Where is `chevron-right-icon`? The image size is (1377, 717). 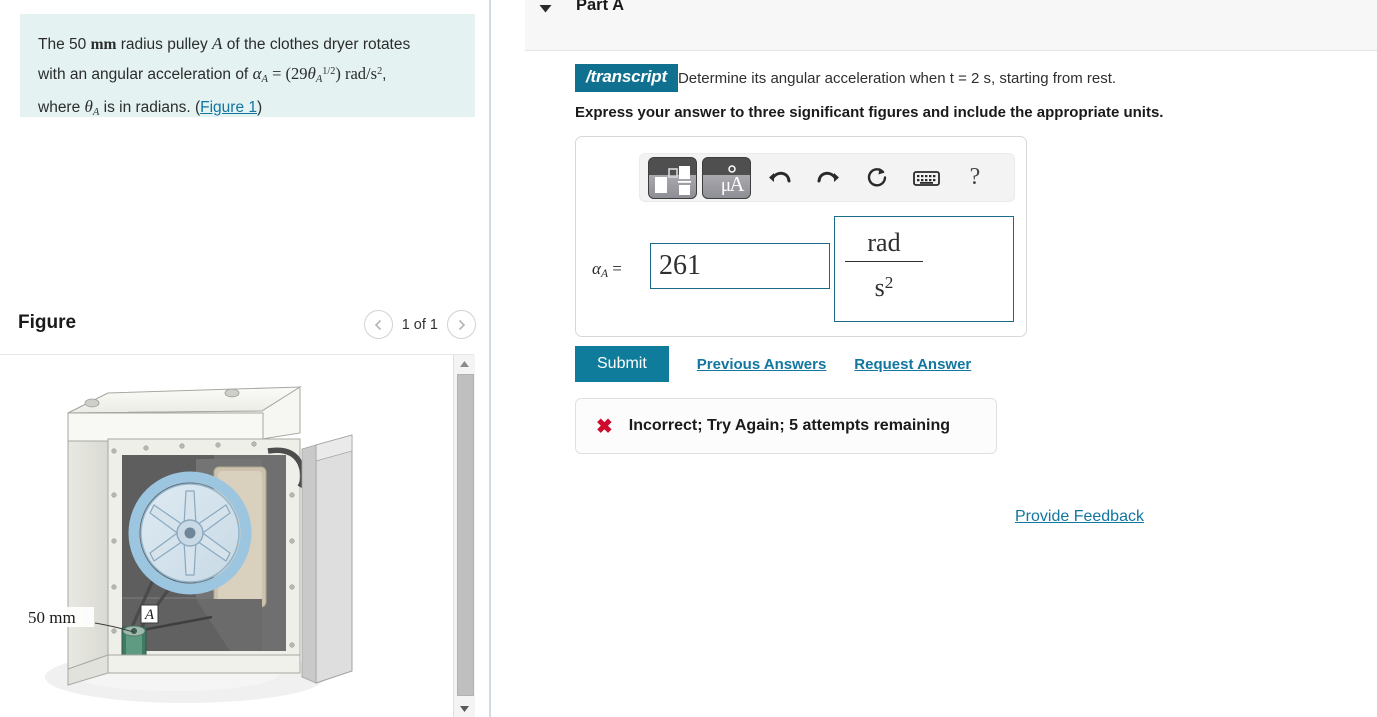 chevron-right-icon is located at coordinates (462, 324).